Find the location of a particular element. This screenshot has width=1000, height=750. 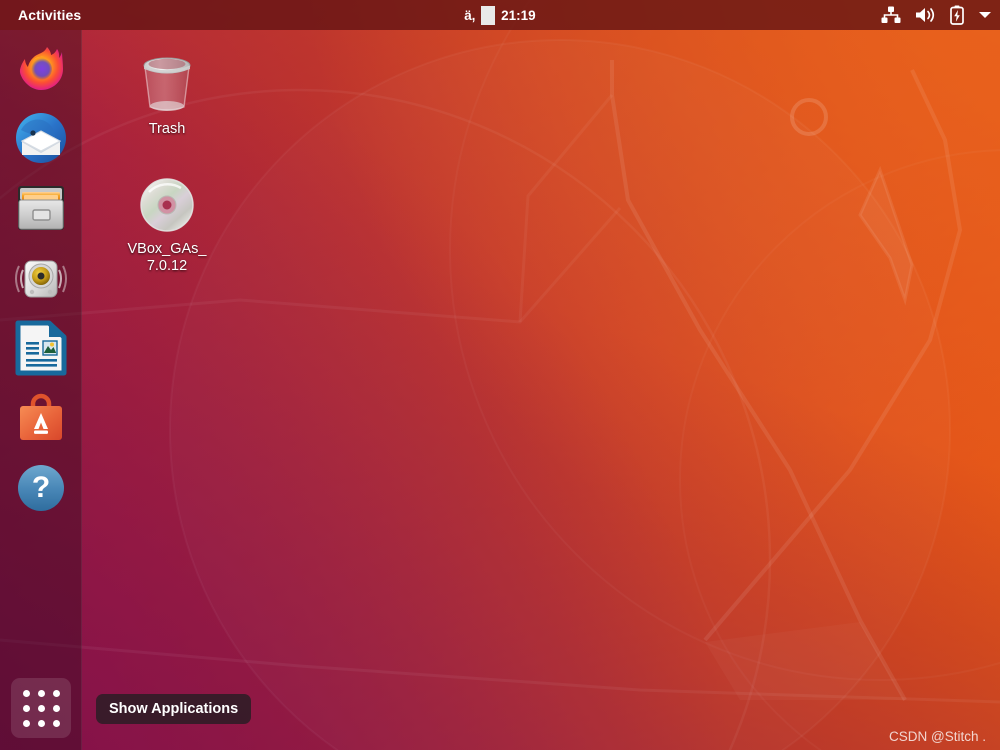

top-bar: Activities ä, 21:19 is located at coordinates (500, 15).